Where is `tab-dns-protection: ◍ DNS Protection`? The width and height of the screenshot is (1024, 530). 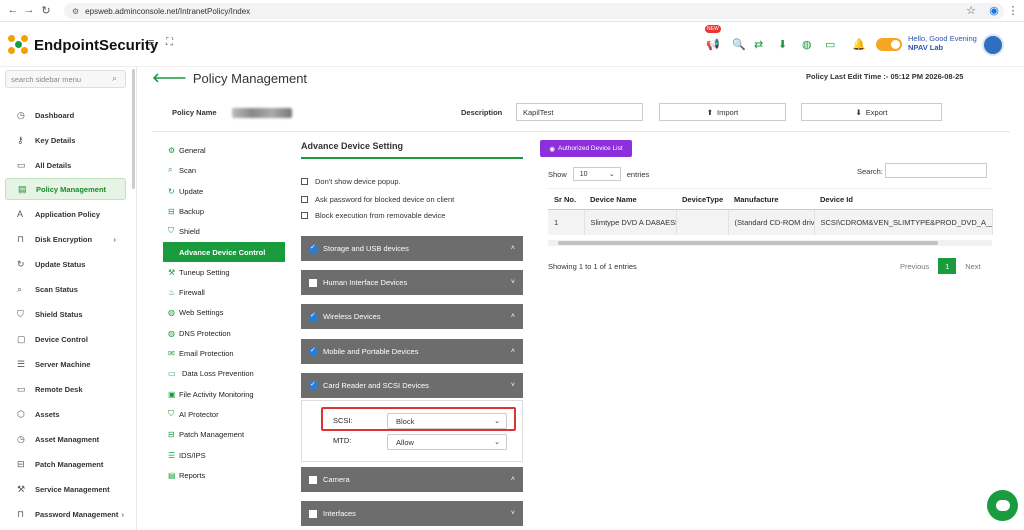 tab-dns-protection: ◍ DNS Protection is located at coordinates (224, 333).